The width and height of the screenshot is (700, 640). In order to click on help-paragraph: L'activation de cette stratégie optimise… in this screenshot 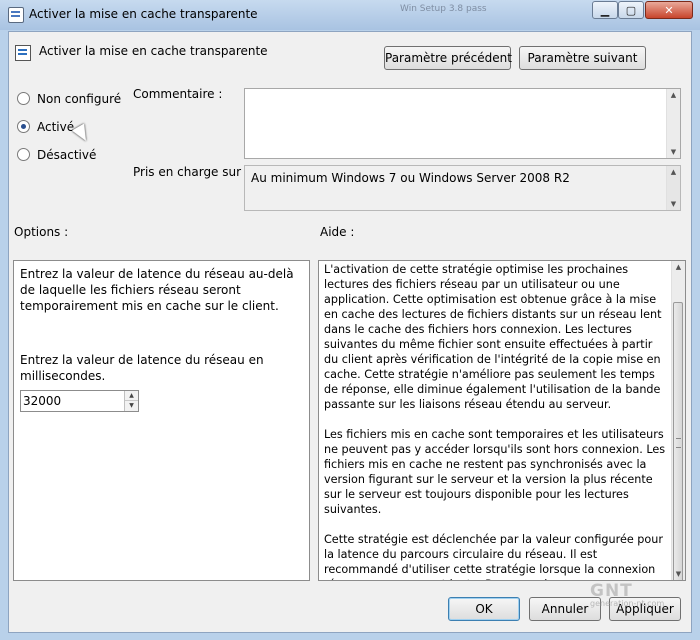, I will do `click(493, 337)`.